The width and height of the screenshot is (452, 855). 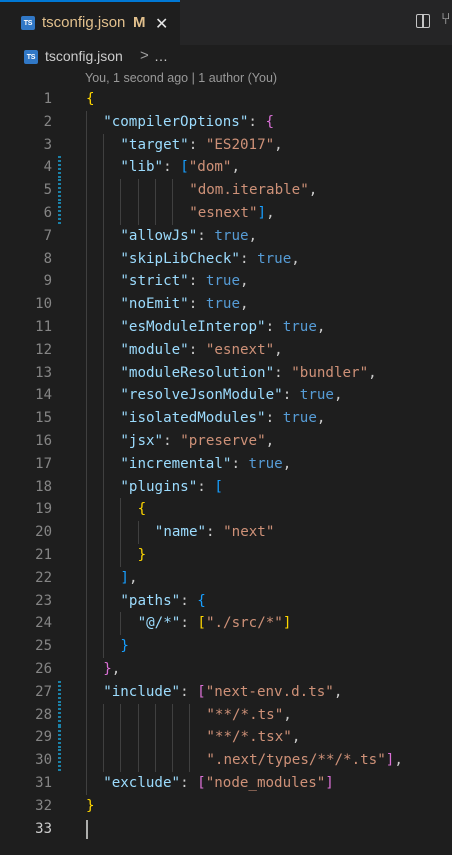 What do you see at coordinates (226, 555) in the screenshot?
I see `code-line: 21}` at bounding box center [226, 555].